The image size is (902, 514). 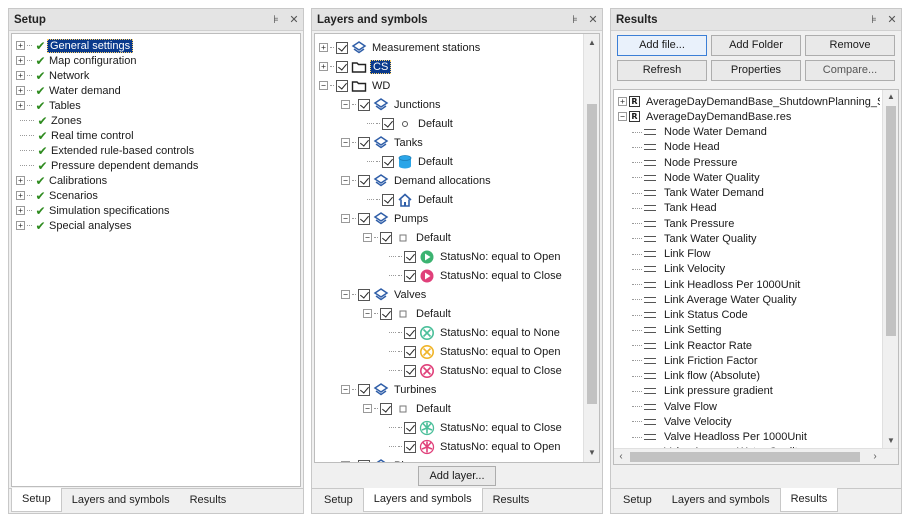 I want to click on tree-item-special-analyses: + ✔ Special analyses, so click(x=158, y=225).